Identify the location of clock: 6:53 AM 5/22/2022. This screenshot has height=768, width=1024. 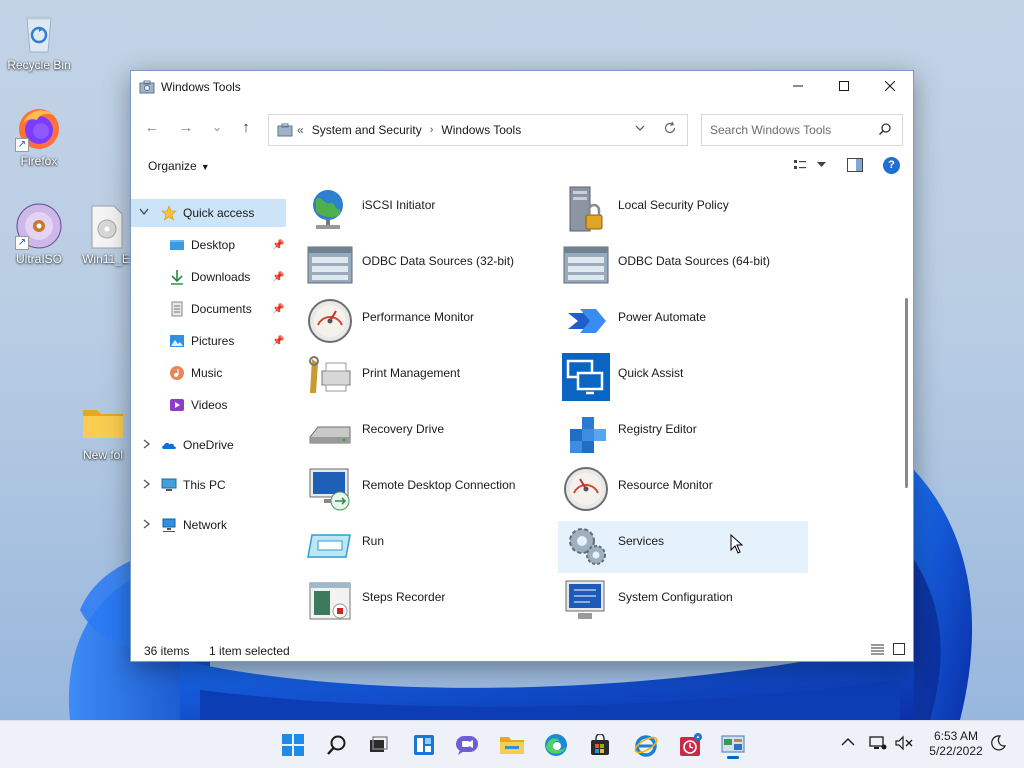
(956, 744).